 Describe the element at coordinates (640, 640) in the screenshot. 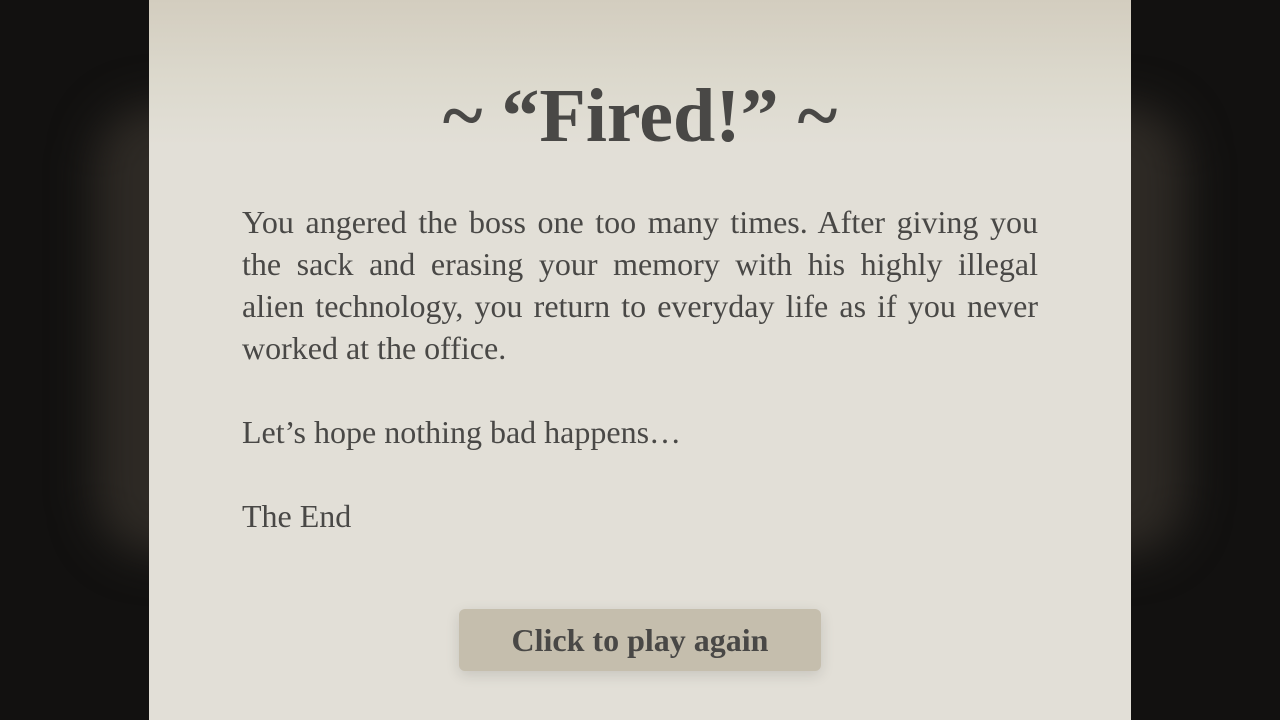

I see `play-again-button: Click to play again` at that location.